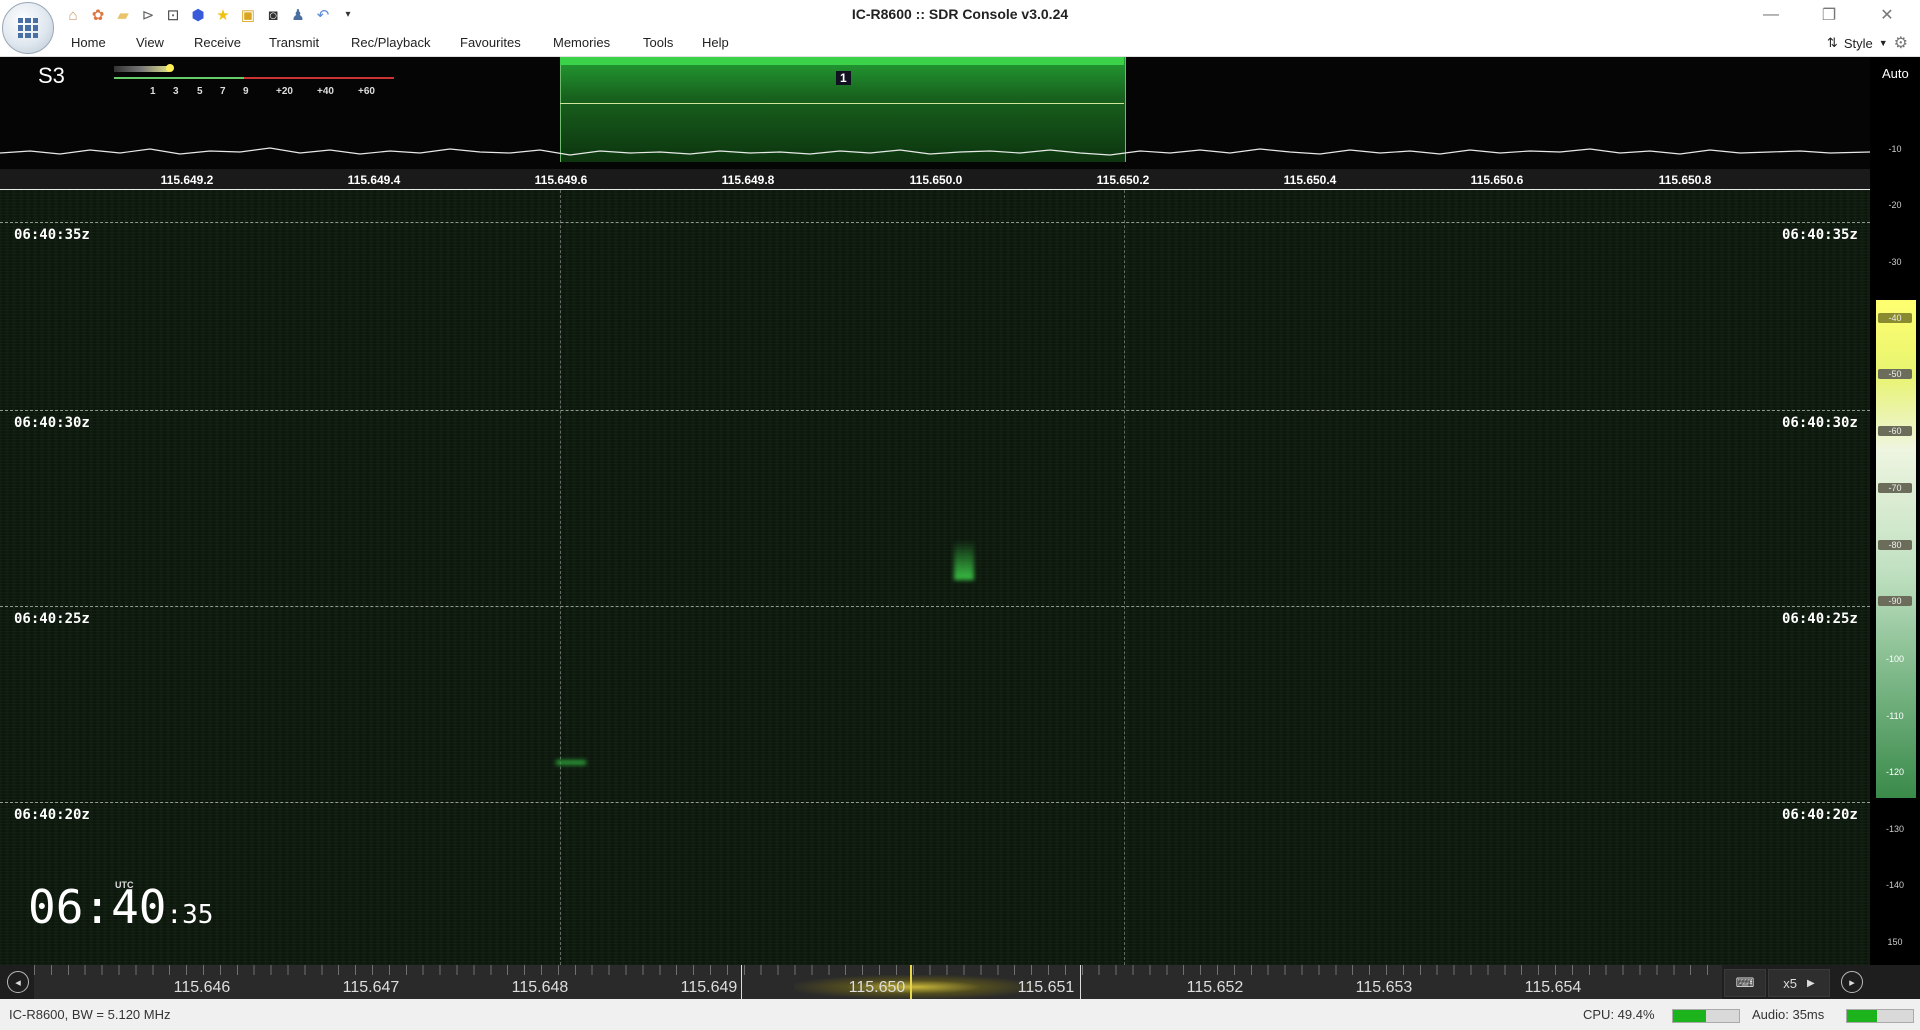  Describe the element at coordinates (217, 42) in the screenshot. I see `menu-receive: Receive` at that location.